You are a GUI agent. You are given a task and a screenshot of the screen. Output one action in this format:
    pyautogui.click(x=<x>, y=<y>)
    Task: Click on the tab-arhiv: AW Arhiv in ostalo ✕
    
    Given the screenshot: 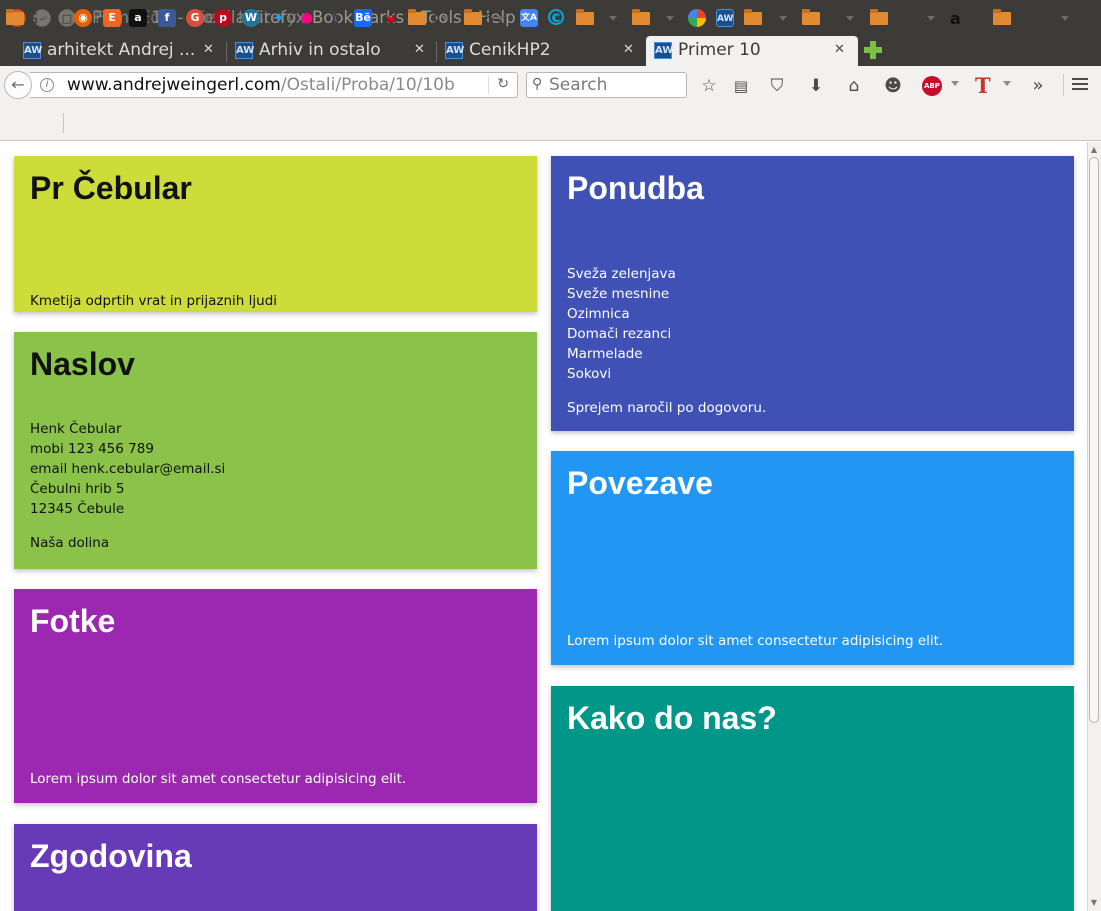 What is the action you would take?
    pyautogui.click(x=331, y=51)
    